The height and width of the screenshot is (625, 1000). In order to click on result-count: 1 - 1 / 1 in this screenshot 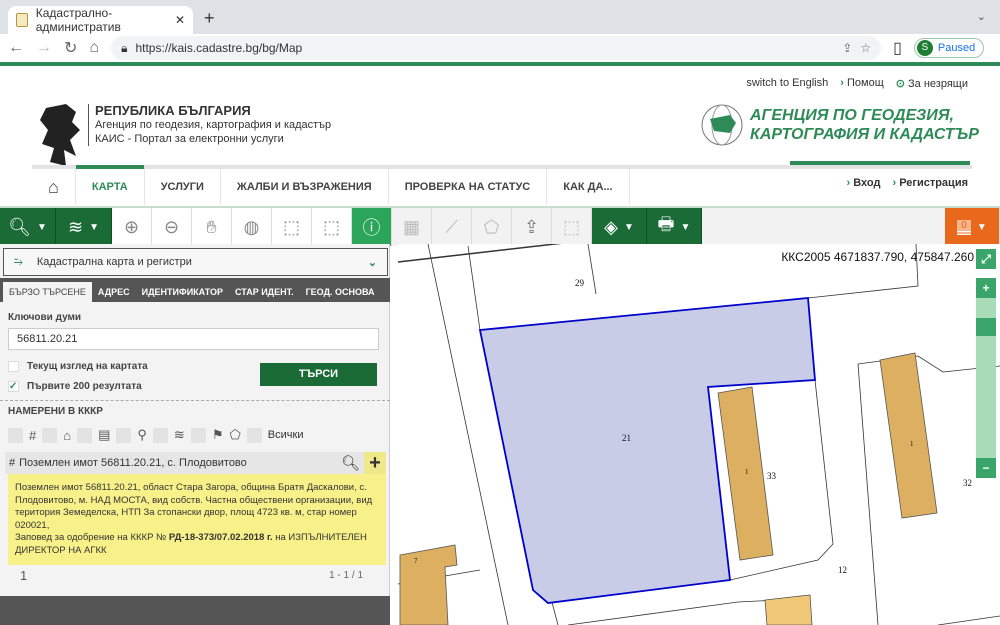, I will do `click(346, 575)`.